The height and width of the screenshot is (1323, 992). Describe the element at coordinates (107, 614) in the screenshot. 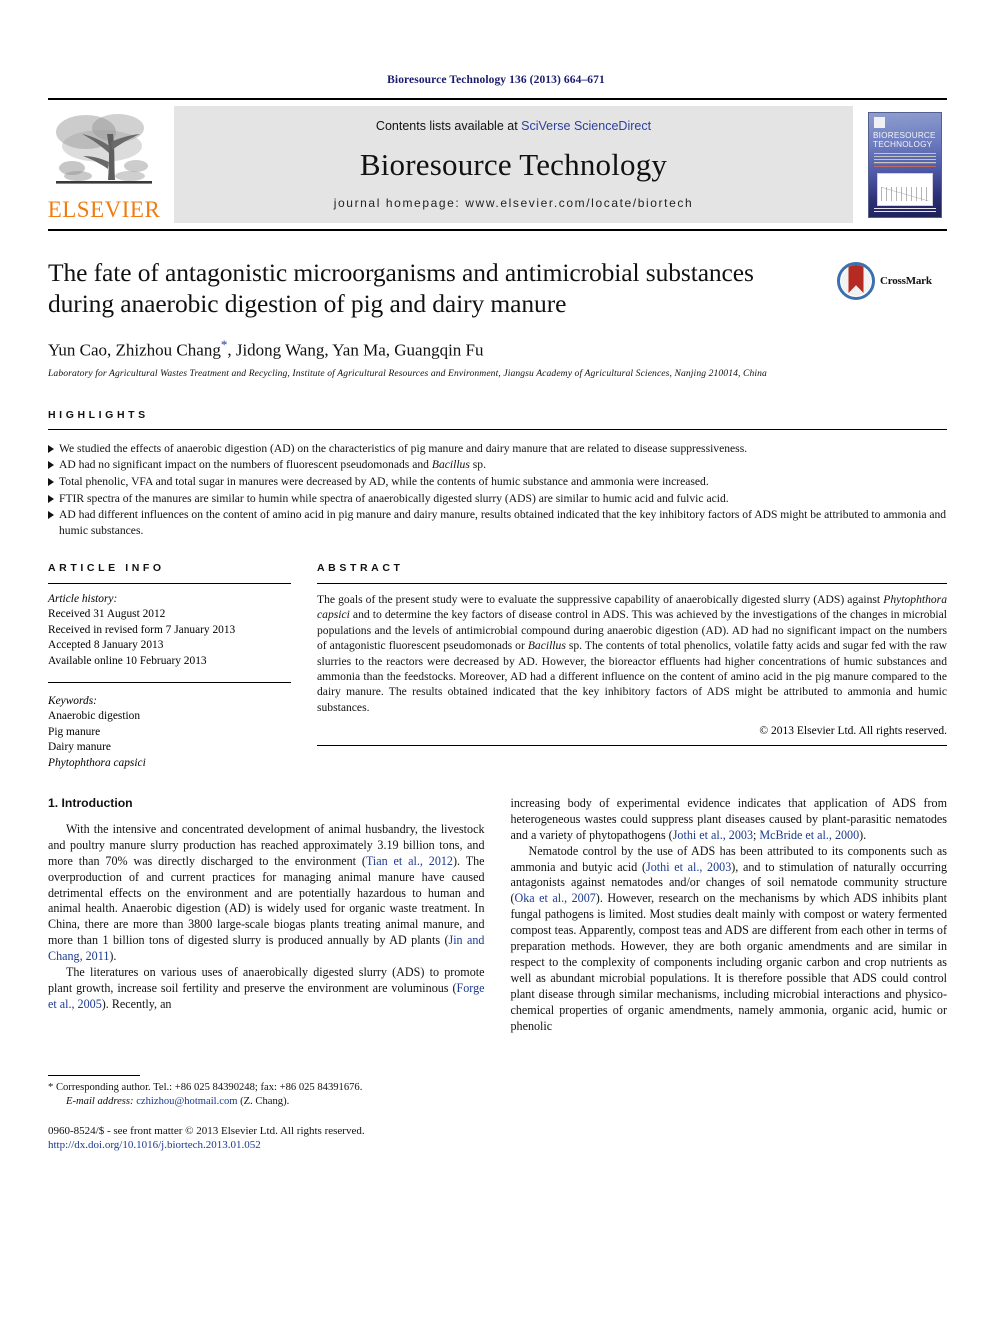

I see `history-item: Received 31 August 2012` at that location.